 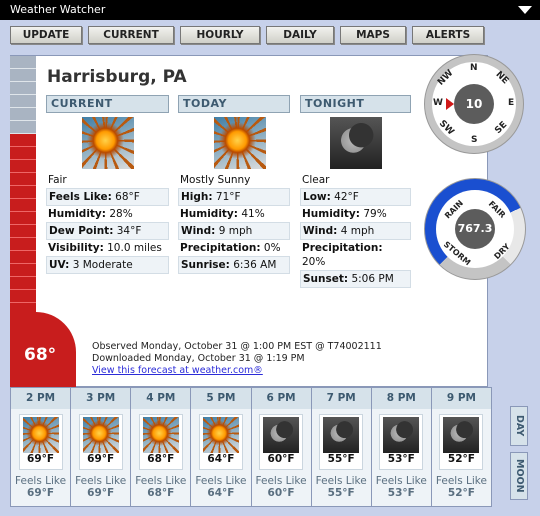 What do you see at coordinates (215, 180) in the screenshot?
I see `today-condition: Mostly Sunny` at bounding box center [215, 180].